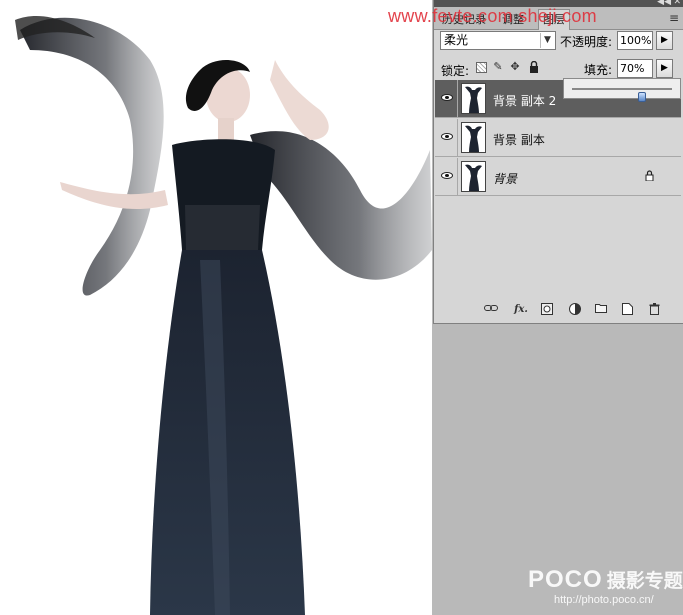 Image resolution: width=683 pixels, height=615 pixels. Describe the element at coordinates (565, 579) in the screenshot. I see `poco-logo: POCO` at that location.